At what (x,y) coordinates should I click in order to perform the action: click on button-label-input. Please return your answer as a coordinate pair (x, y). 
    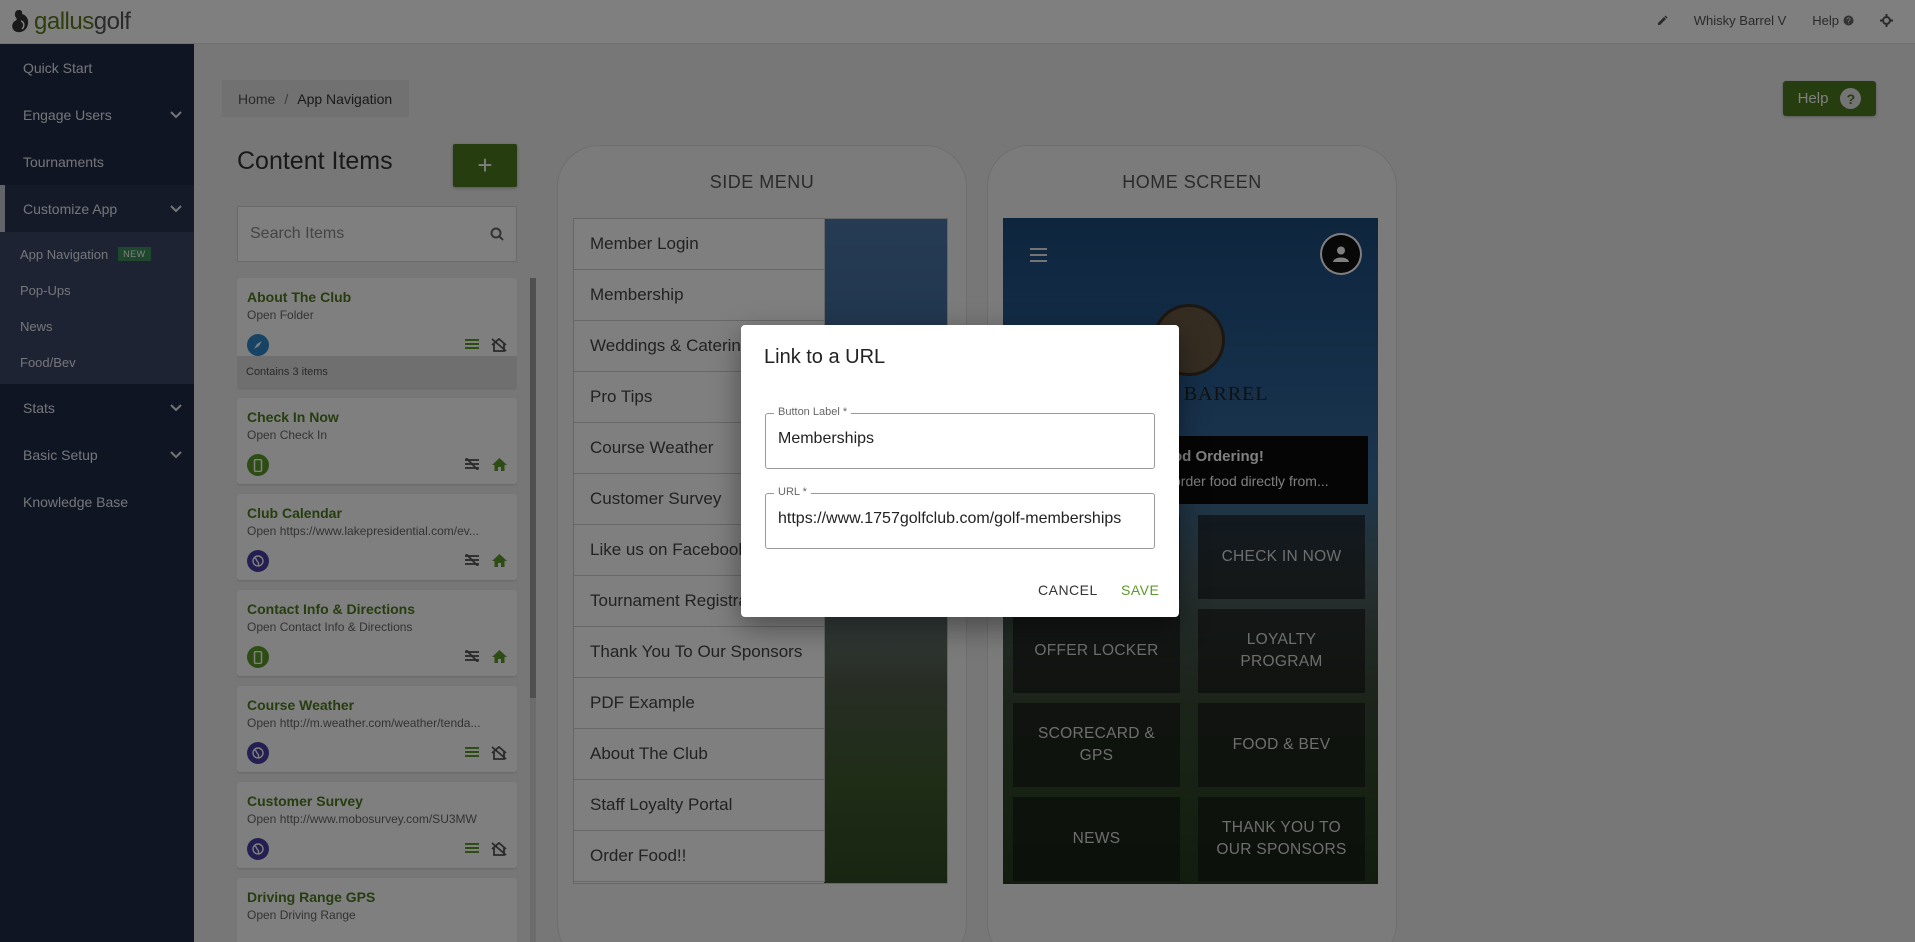
    Looking at the image, I should click on (961, 439).